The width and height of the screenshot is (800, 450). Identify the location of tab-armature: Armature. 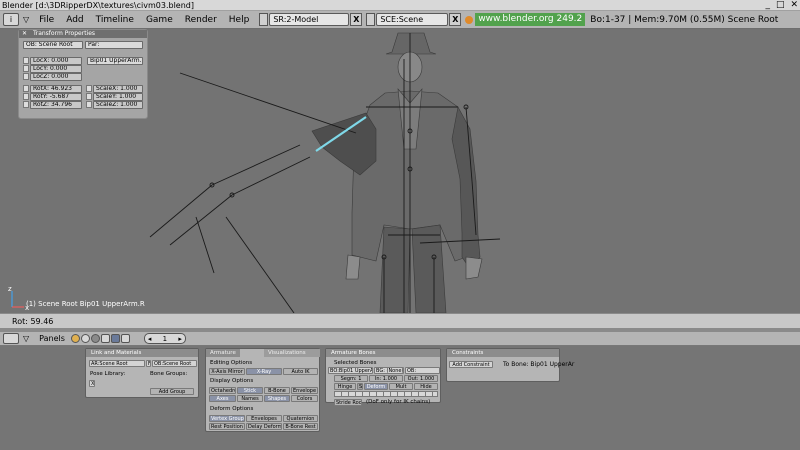
(223, 353).